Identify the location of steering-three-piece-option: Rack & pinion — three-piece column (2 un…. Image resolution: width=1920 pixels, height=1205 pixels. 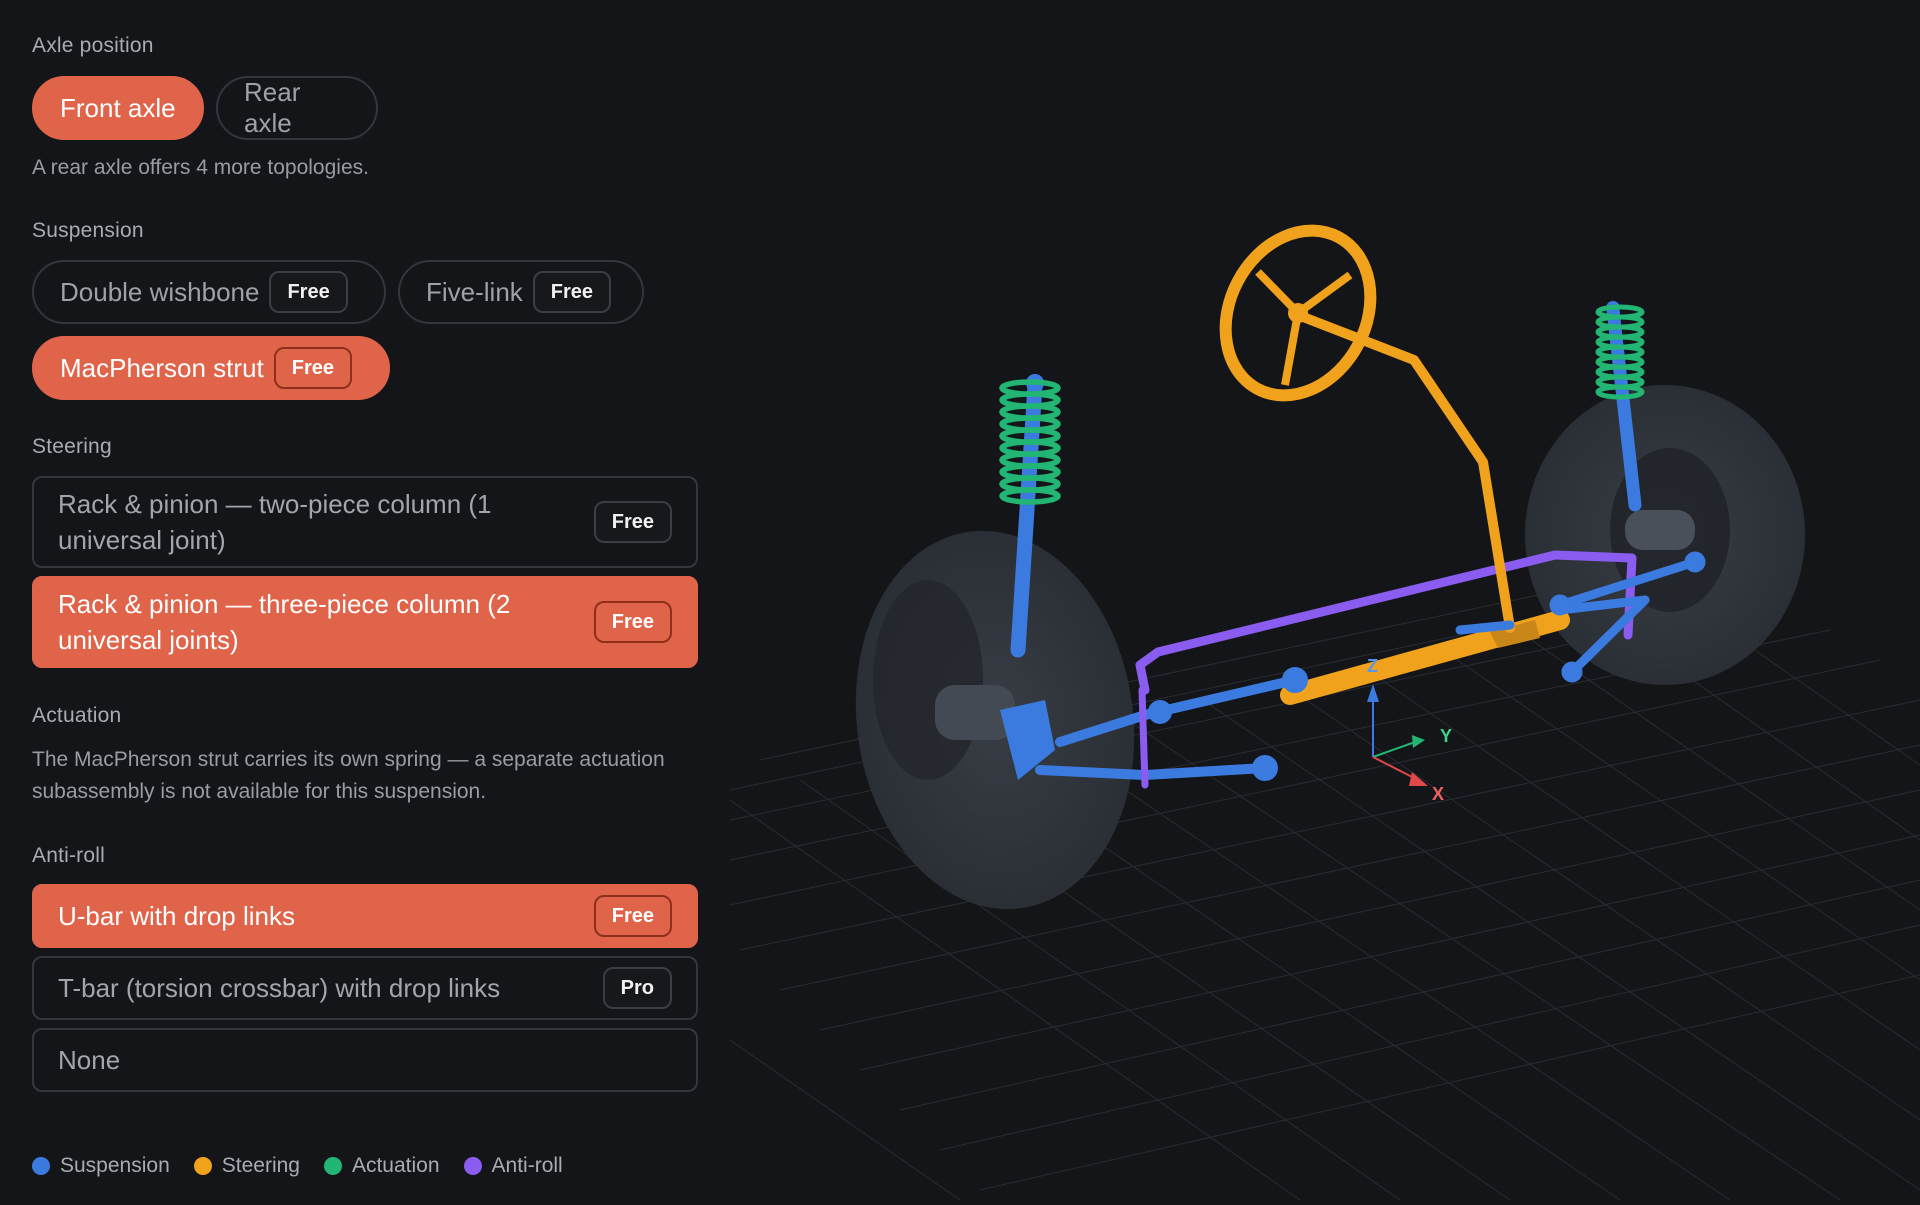
(365, 622).